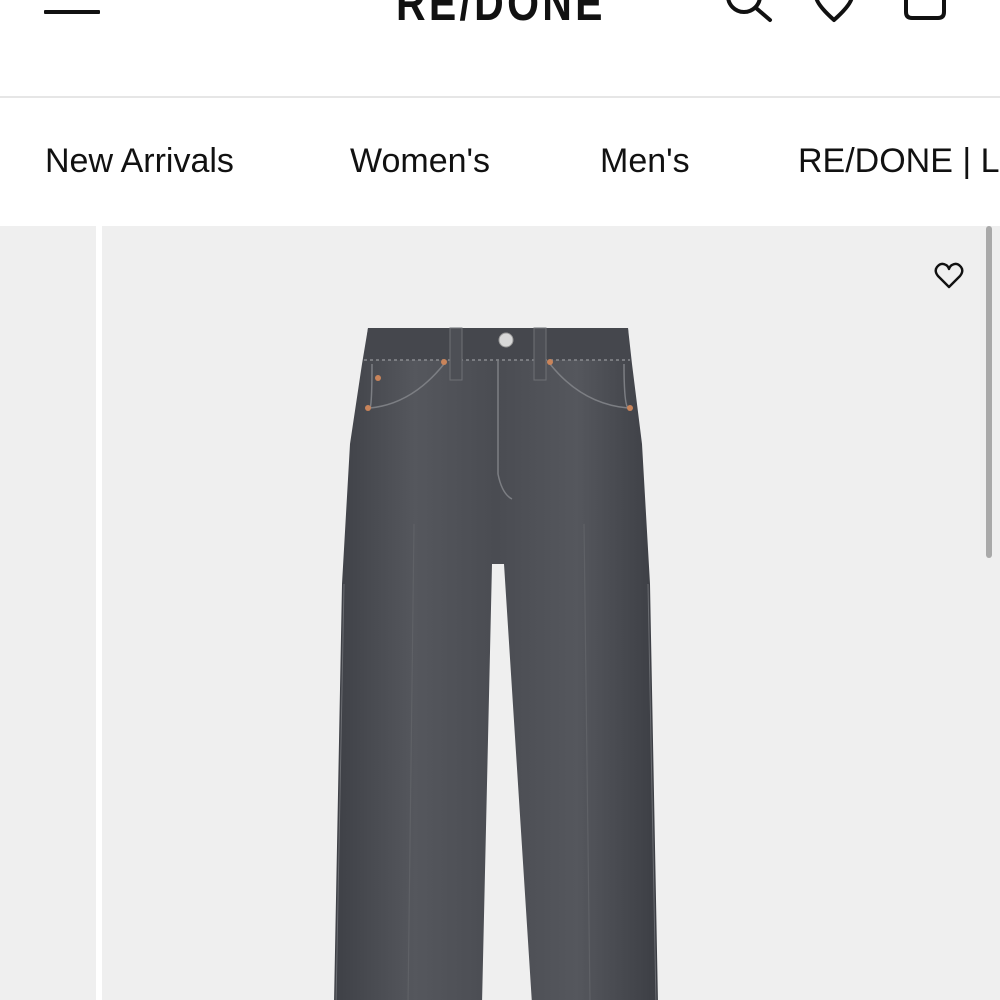 Image resolution: width=1000 pixels, height=1000 pixels. I want to click on hamburger-menu-icon, so click(73, 10).